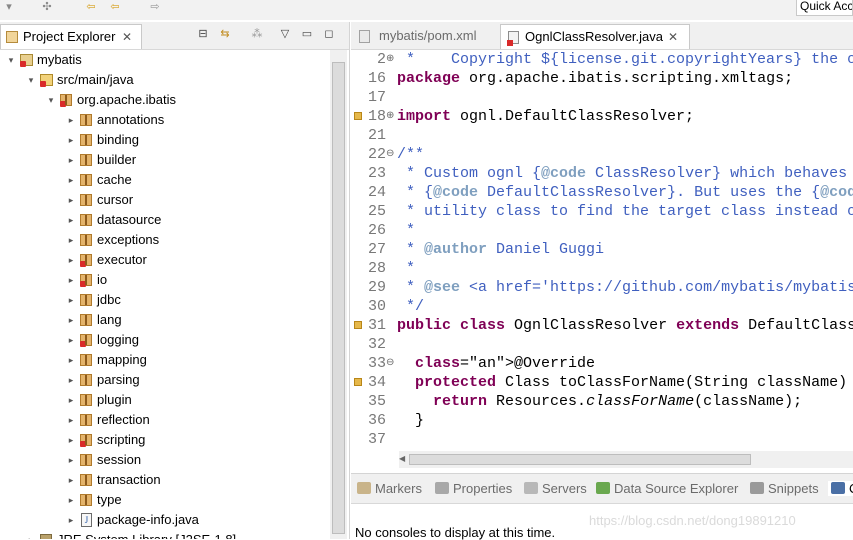 The image size is (853, 540). Describe the element at coordinates (165, 260) in the screenshot. I see `tree-item-package: ▸ executor` at that location.